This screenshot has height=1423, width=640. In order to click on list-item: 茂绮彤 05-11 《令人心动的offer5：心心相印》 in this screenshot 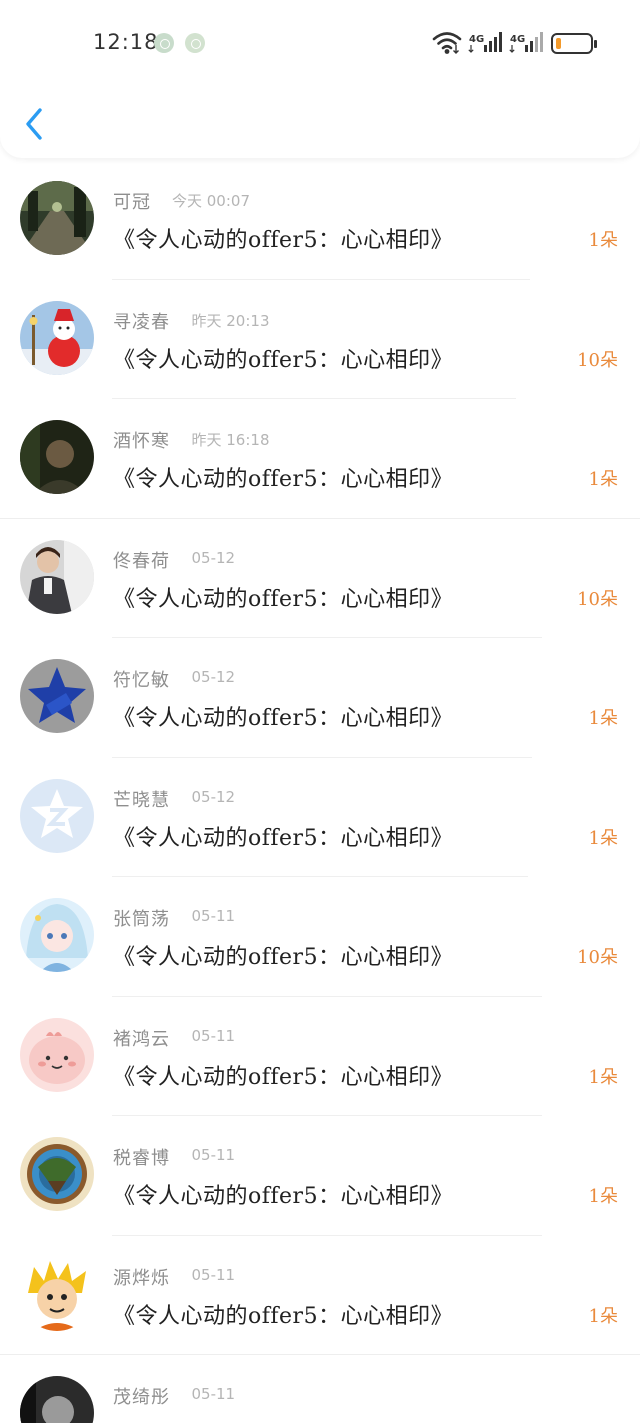, I will do `click(320, 1389)`.